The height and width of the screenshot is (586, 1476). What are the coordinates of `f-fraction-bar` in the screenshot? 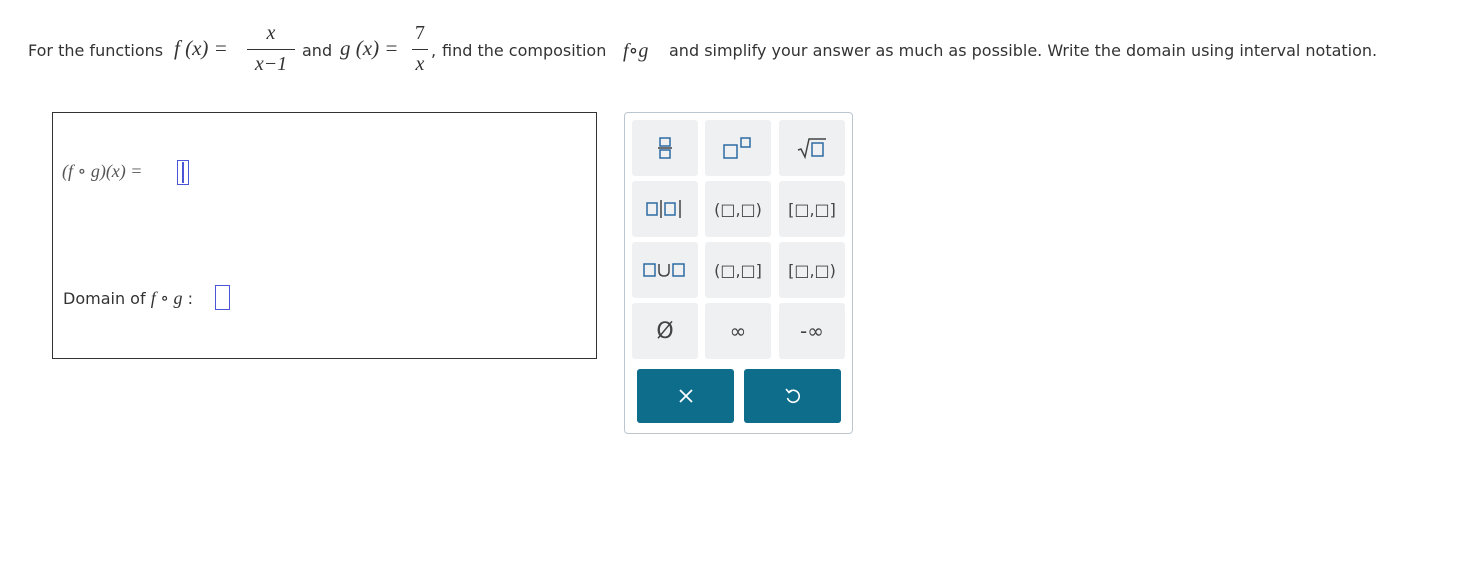 It's located at (271, 49).